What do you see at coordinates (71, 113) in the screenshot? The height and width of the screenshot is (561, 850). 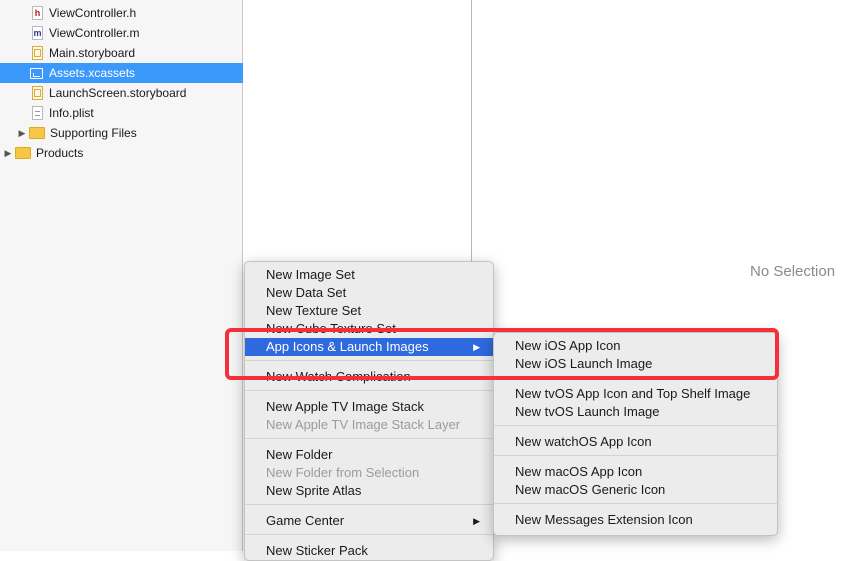 I see `file-label: Info.plist` at bounding box center [71, 113].